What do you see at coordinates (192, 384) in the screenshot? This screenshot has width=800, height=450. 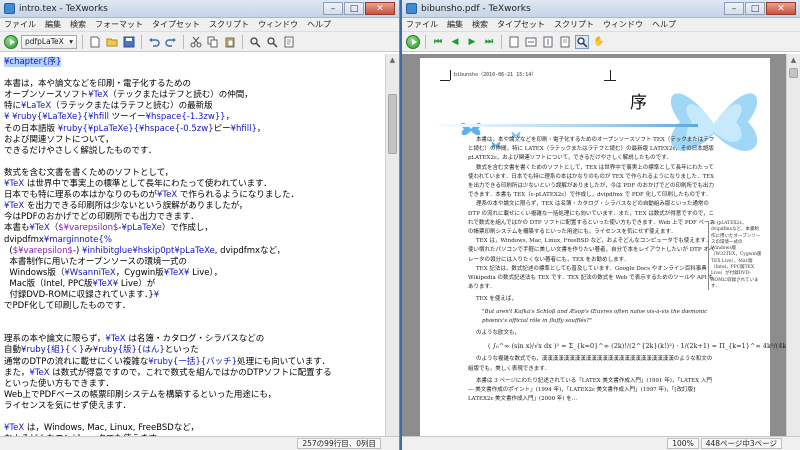 I see `source-line: といった使い方もできます．` at bounding box center [192, 384].